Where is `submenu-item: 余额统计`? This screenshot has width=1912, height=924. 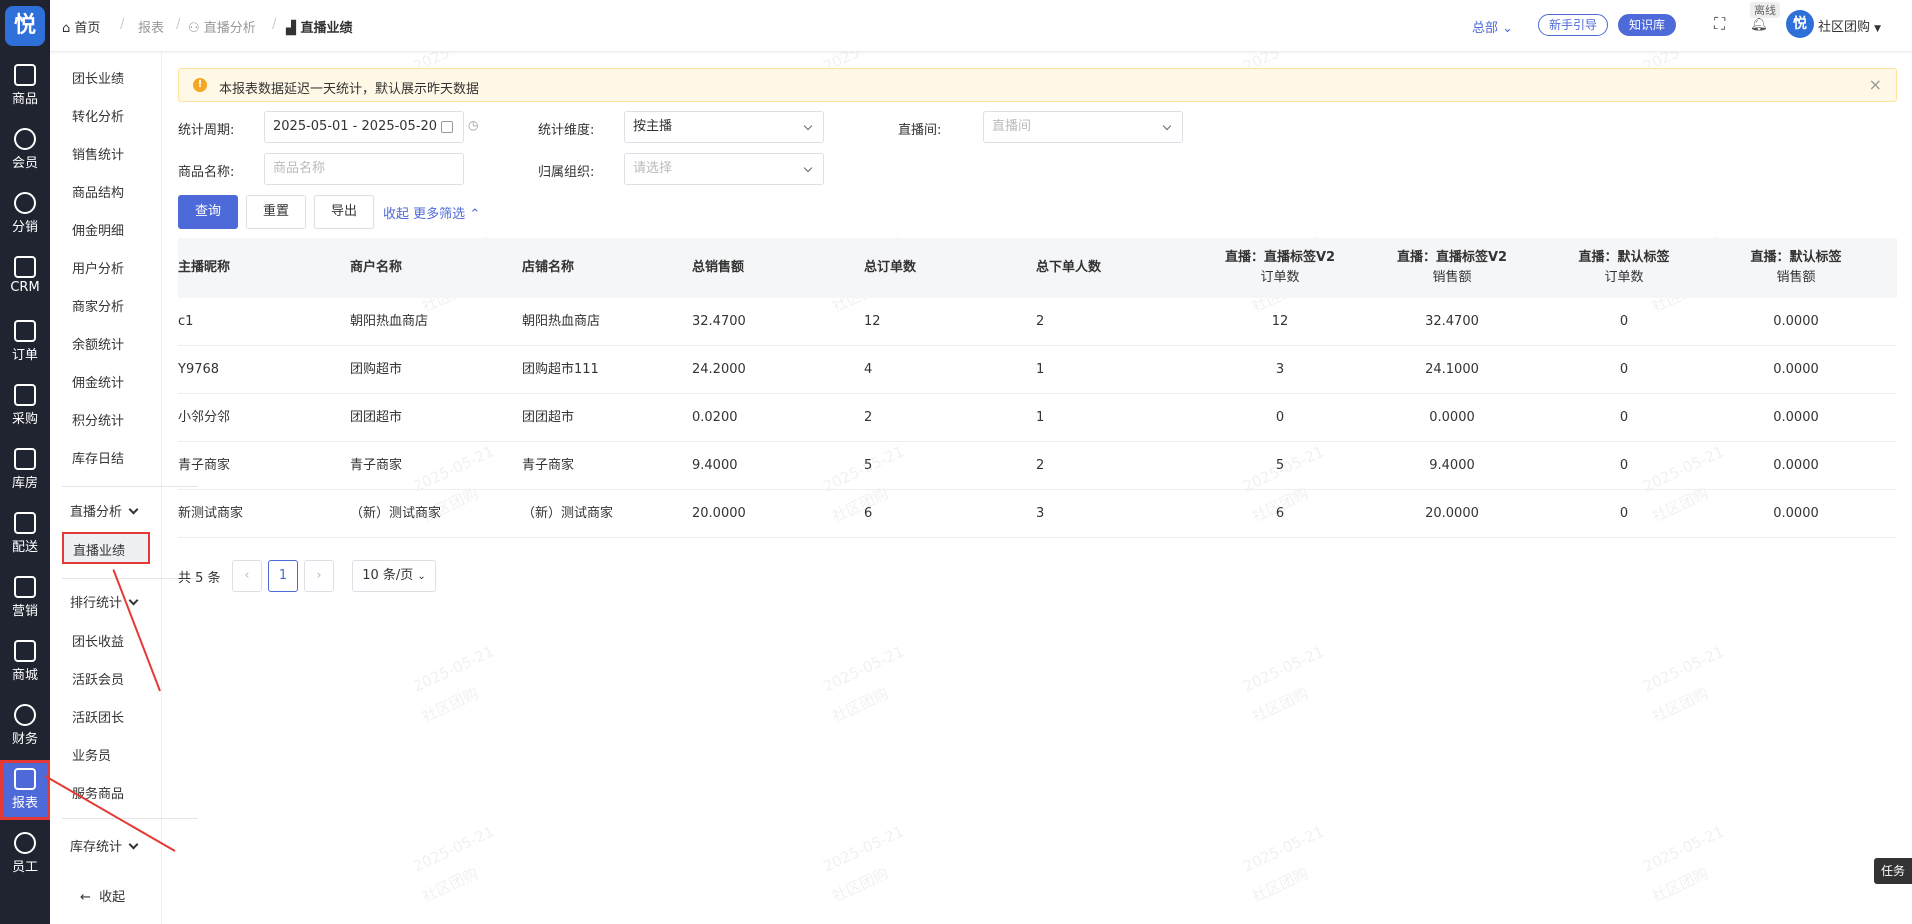
submenu-item: 余额统计 is located at coordinates (98, 343).